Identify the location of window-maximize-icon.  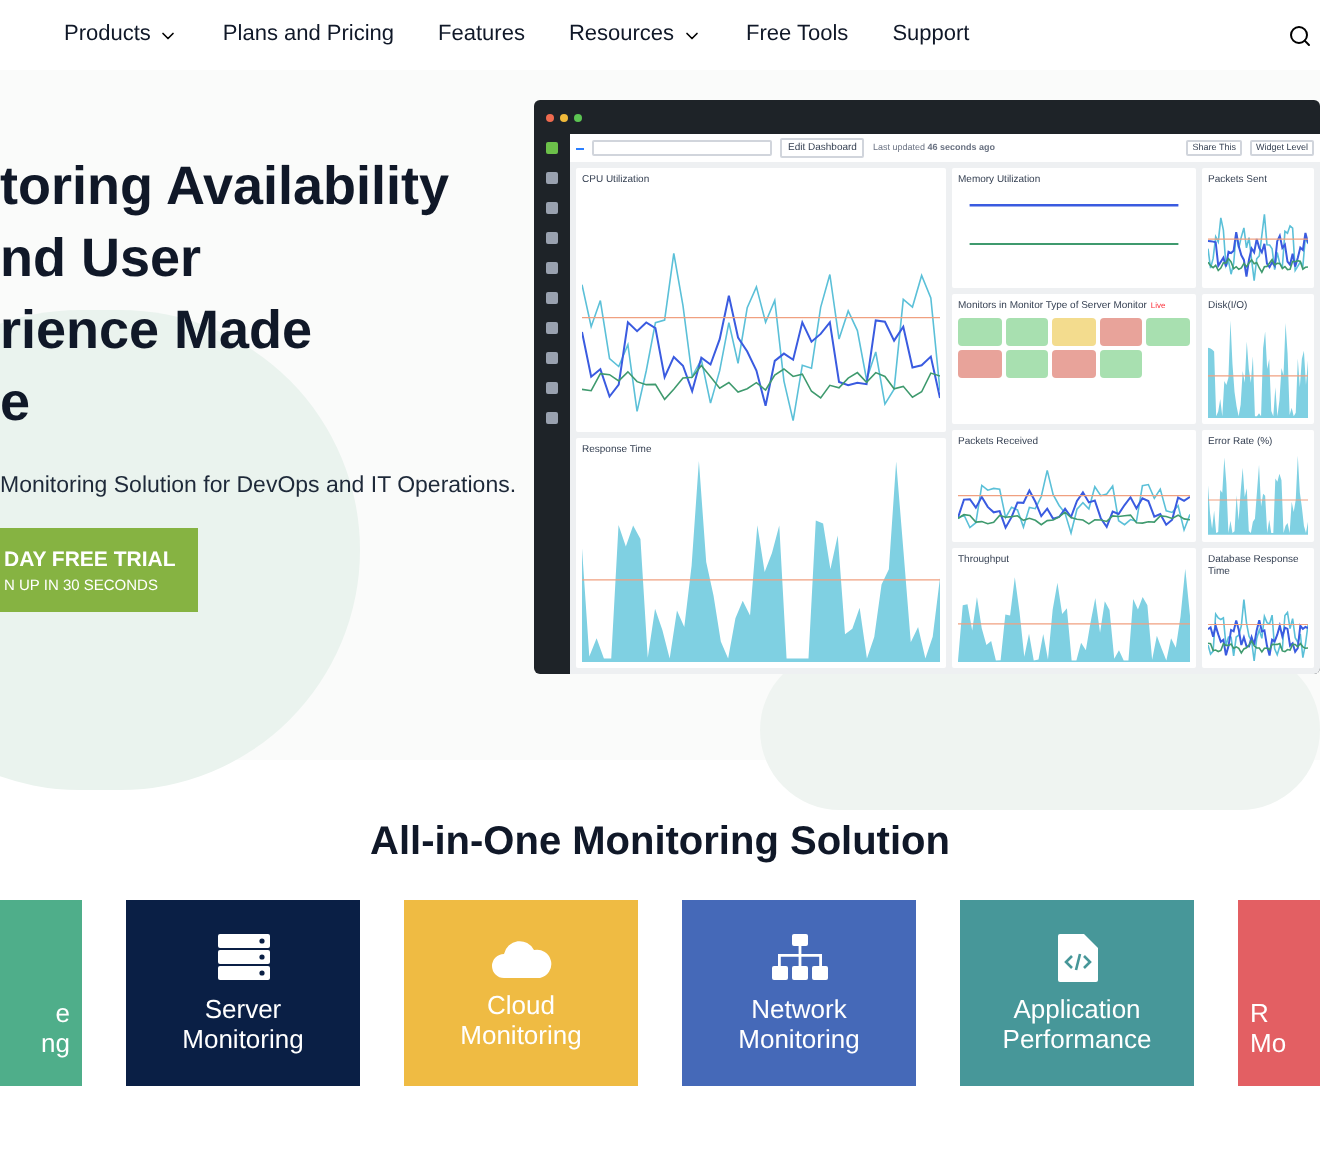
(578, 117).